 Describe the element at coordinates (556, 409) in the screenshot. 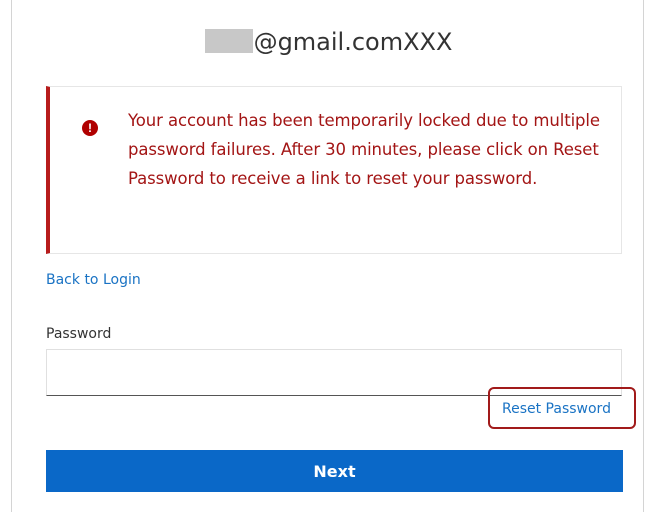

I see `reset-password-link: Reset Password` at that location.